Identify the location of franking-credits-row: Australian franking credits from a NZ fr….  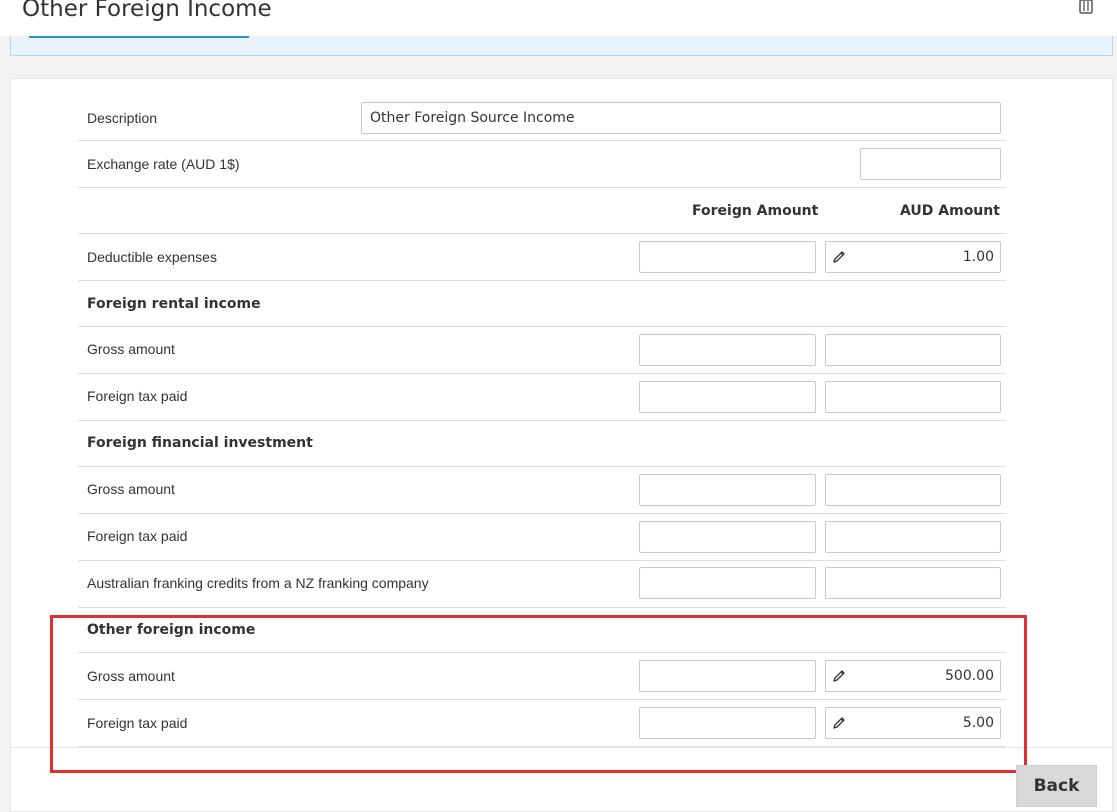
(542, 584).